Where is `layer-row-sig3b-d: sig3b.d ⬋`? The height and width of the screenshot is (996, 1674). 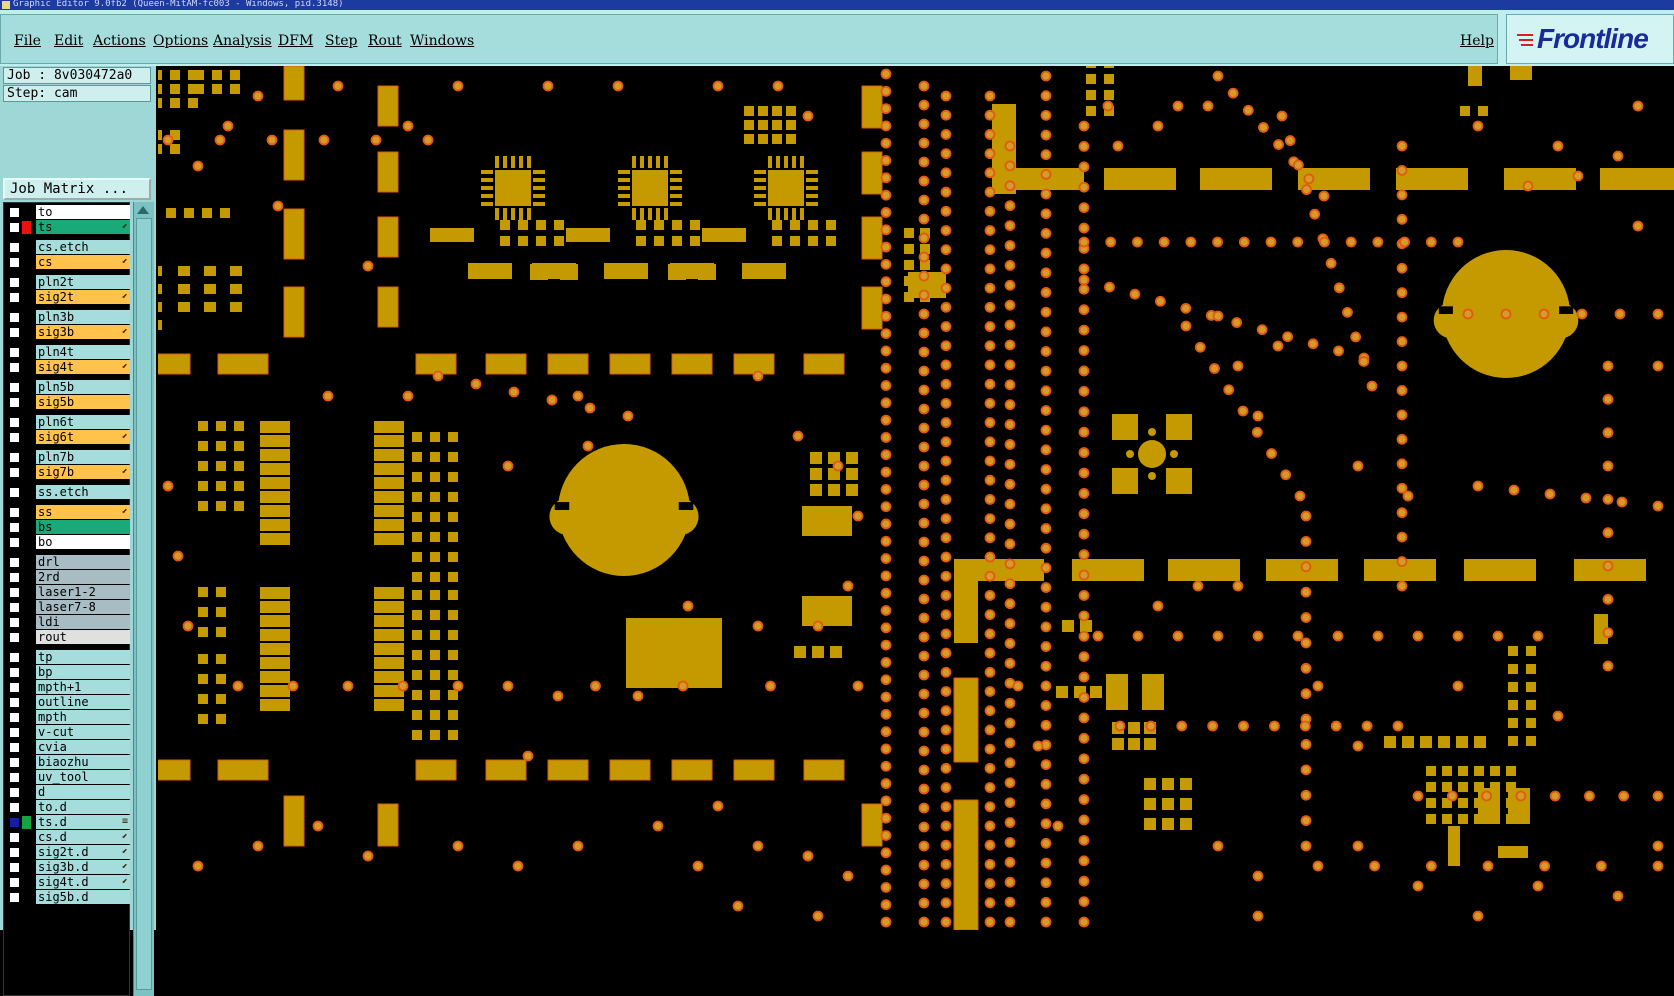 layer-row-sig3b-d: sig3b.d ⬋ is located at coordinates (68, 867).